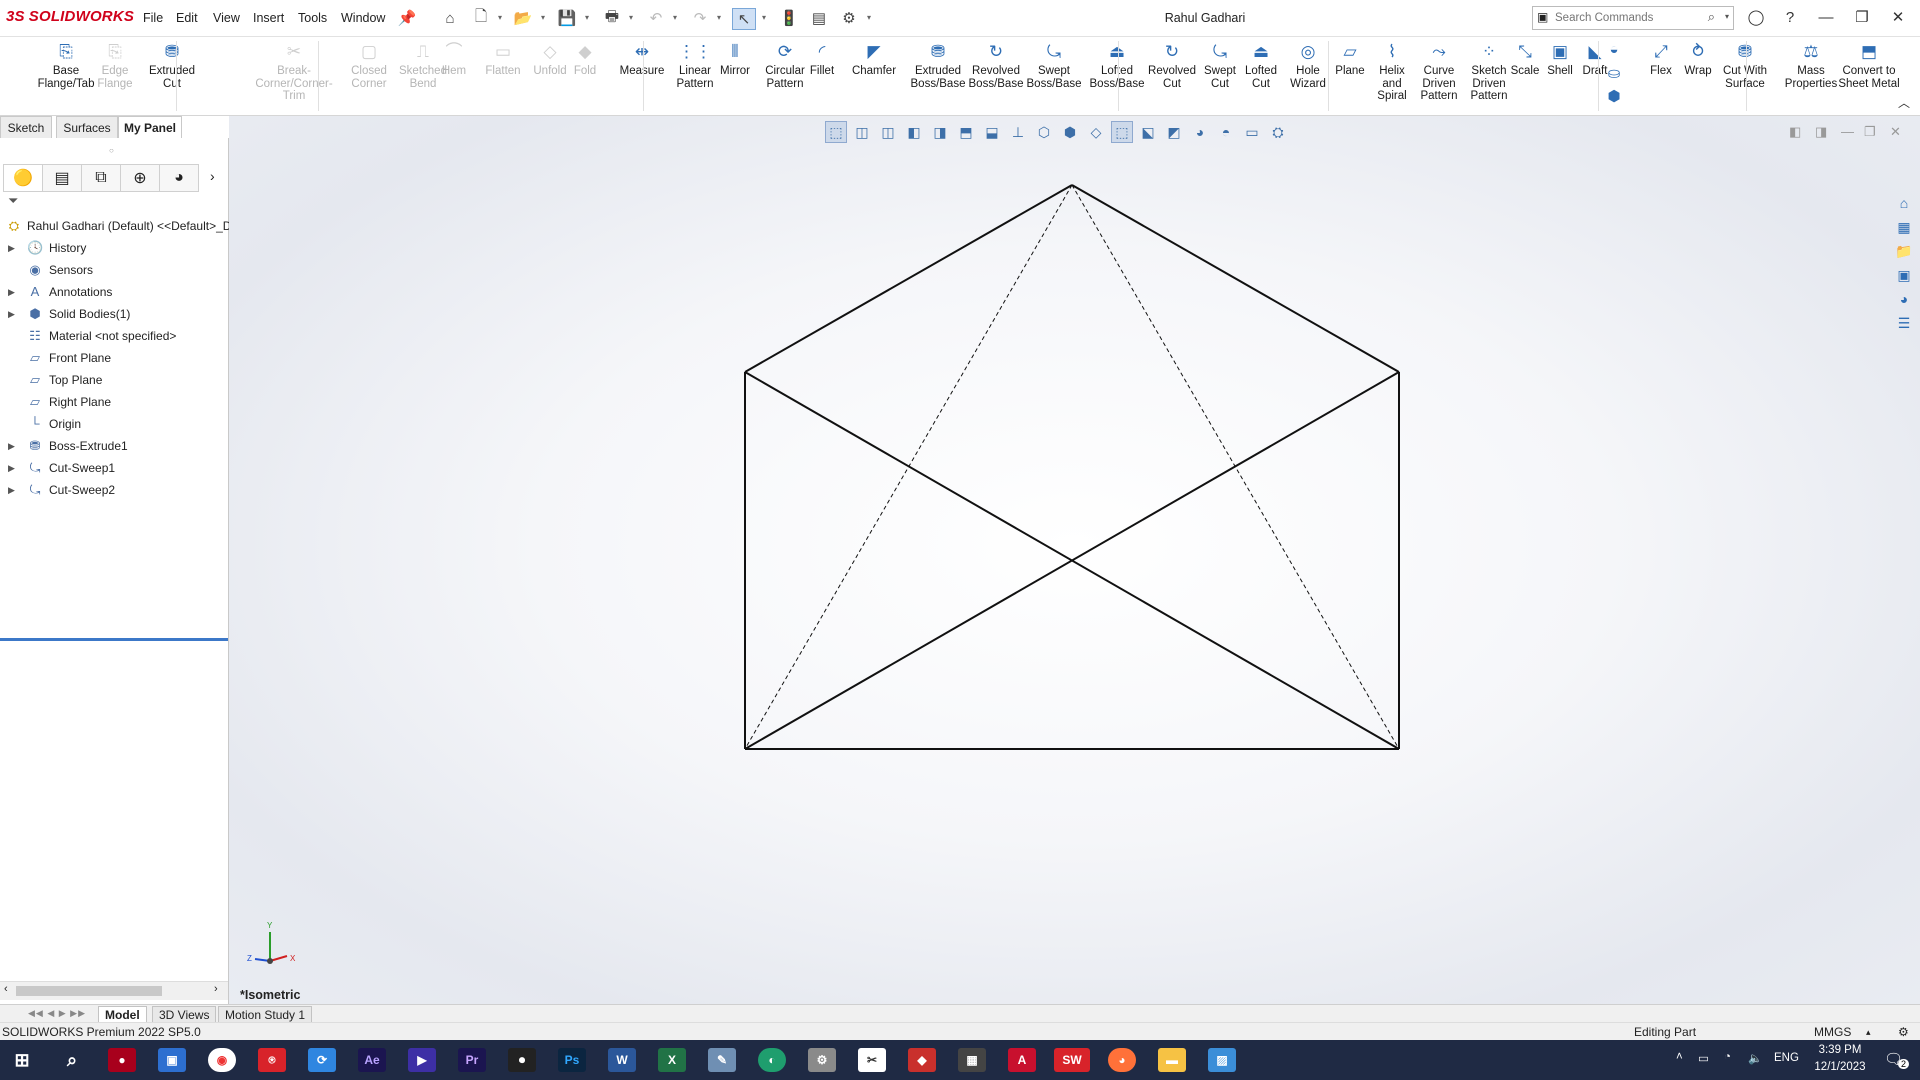 Image resolution: width=1920 pixels, height=1080 pixels. What do you see at coordinates (122, 1060) in the screenshot?
I see `davinci-resolve-icon: ●` at bounding box center [122, 1060].